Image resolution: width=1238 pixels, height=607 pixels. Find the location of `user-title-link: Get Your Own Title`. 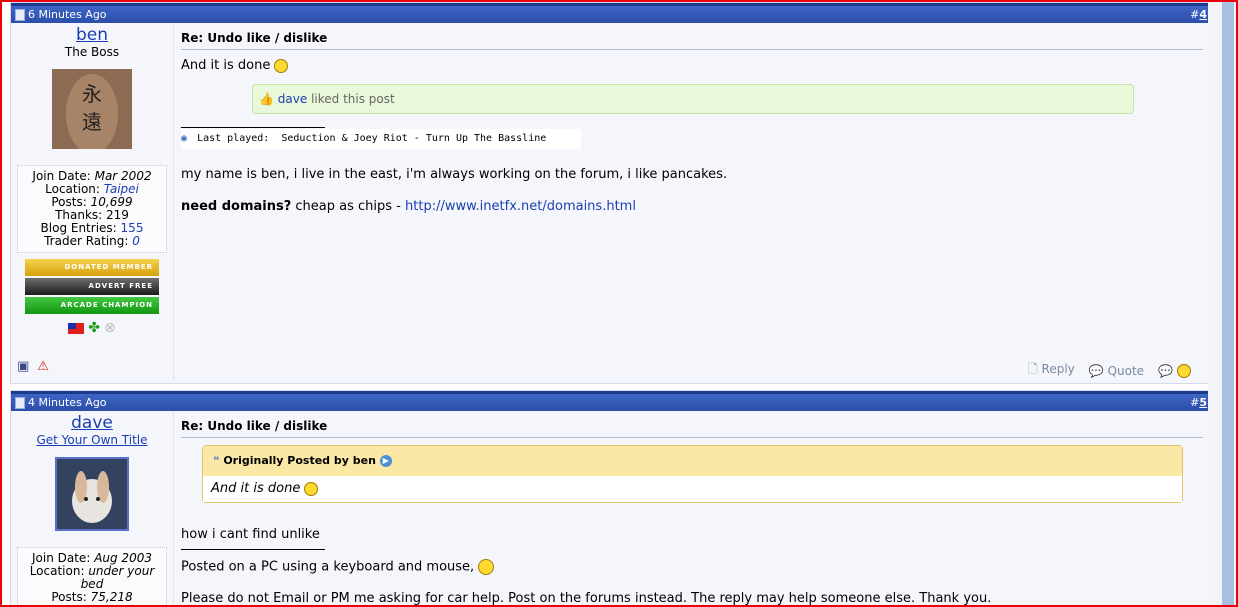

user-title-link: Get Your Own Title is located at coordinates (92, 440).